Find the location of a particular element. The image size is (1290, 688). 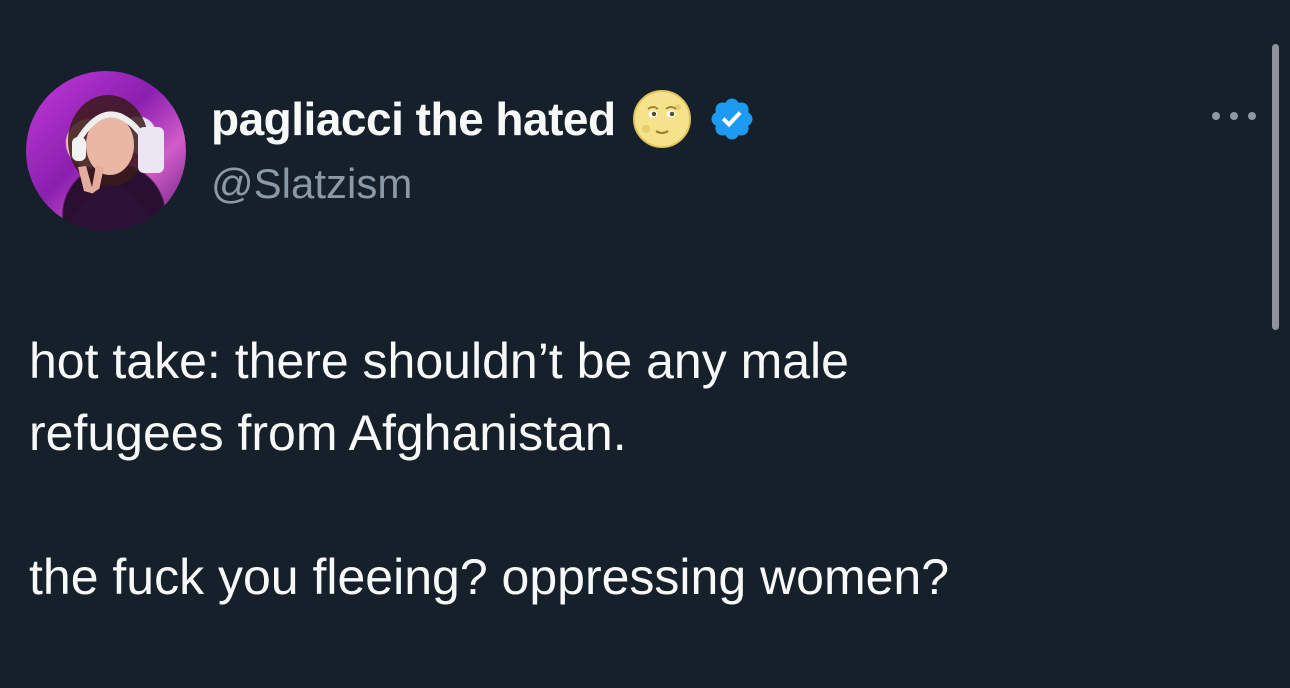

avatar-image is located at coordinates (115, 163).